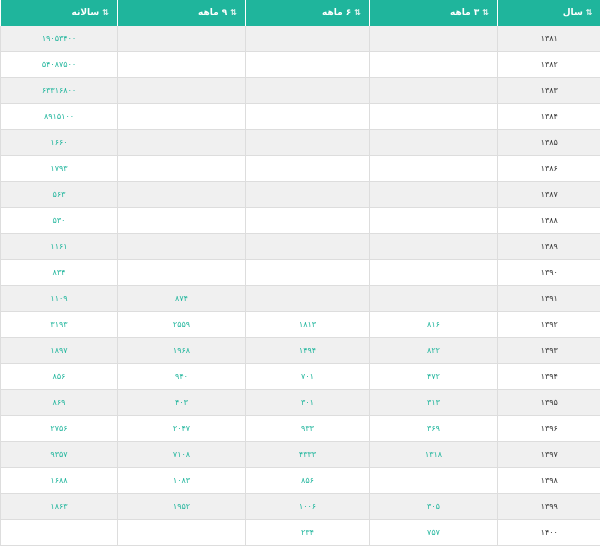  What do you see at coordinates (59, 532) in the screenshot?
I see `cell-annual` at bounding box center [59, 532].